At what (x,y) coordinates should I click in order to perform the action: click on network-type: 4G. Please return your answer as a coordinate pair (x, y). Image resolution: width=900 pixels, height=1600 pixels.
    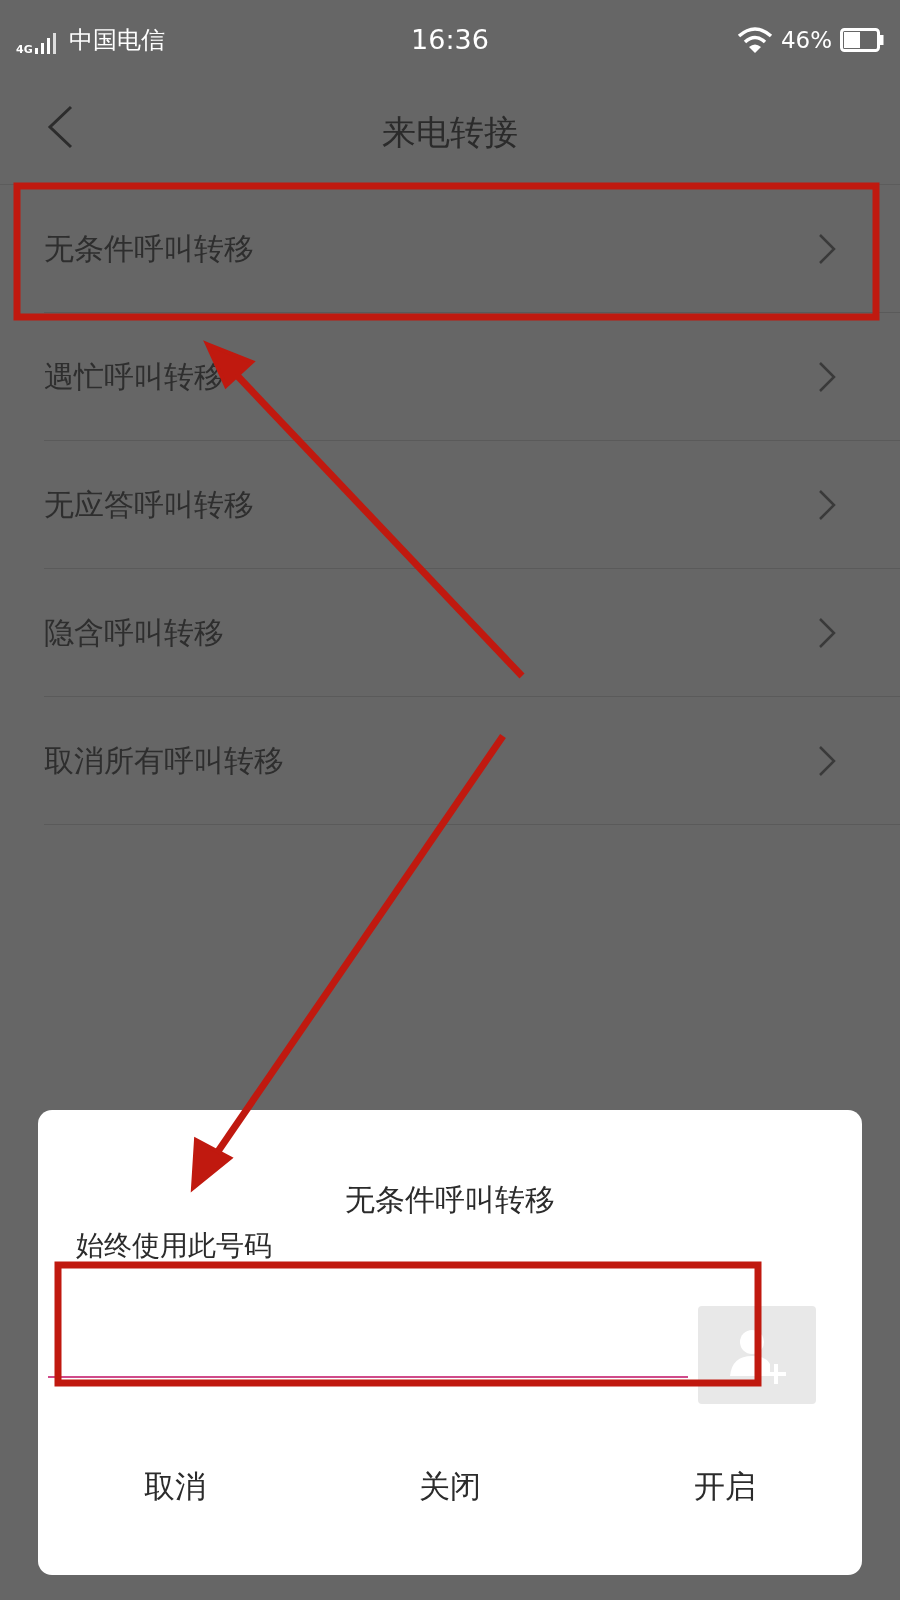
    Looking at the image, I should click on (24, 49).